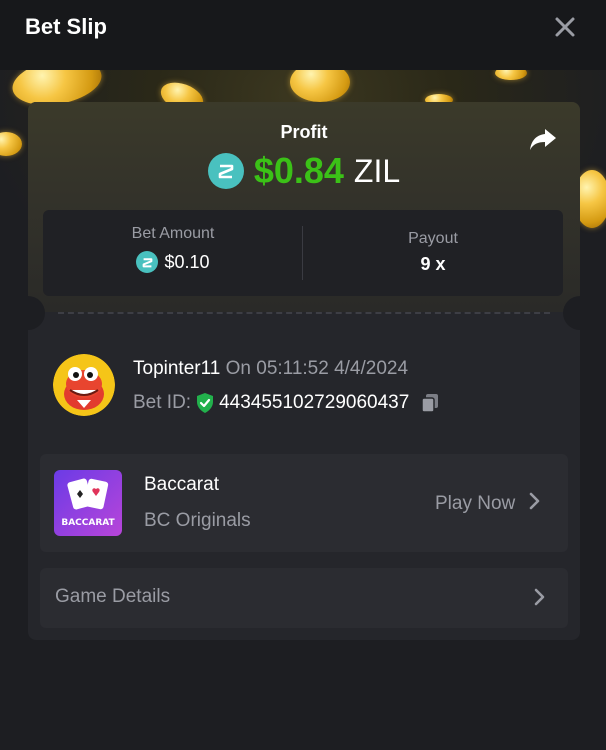 This screenshot has height=750, width=606. What do you see at coordinates (303, 35) in the screenshot?
I see `header-bar: Bet Slip` at bounding box center [303, 35].